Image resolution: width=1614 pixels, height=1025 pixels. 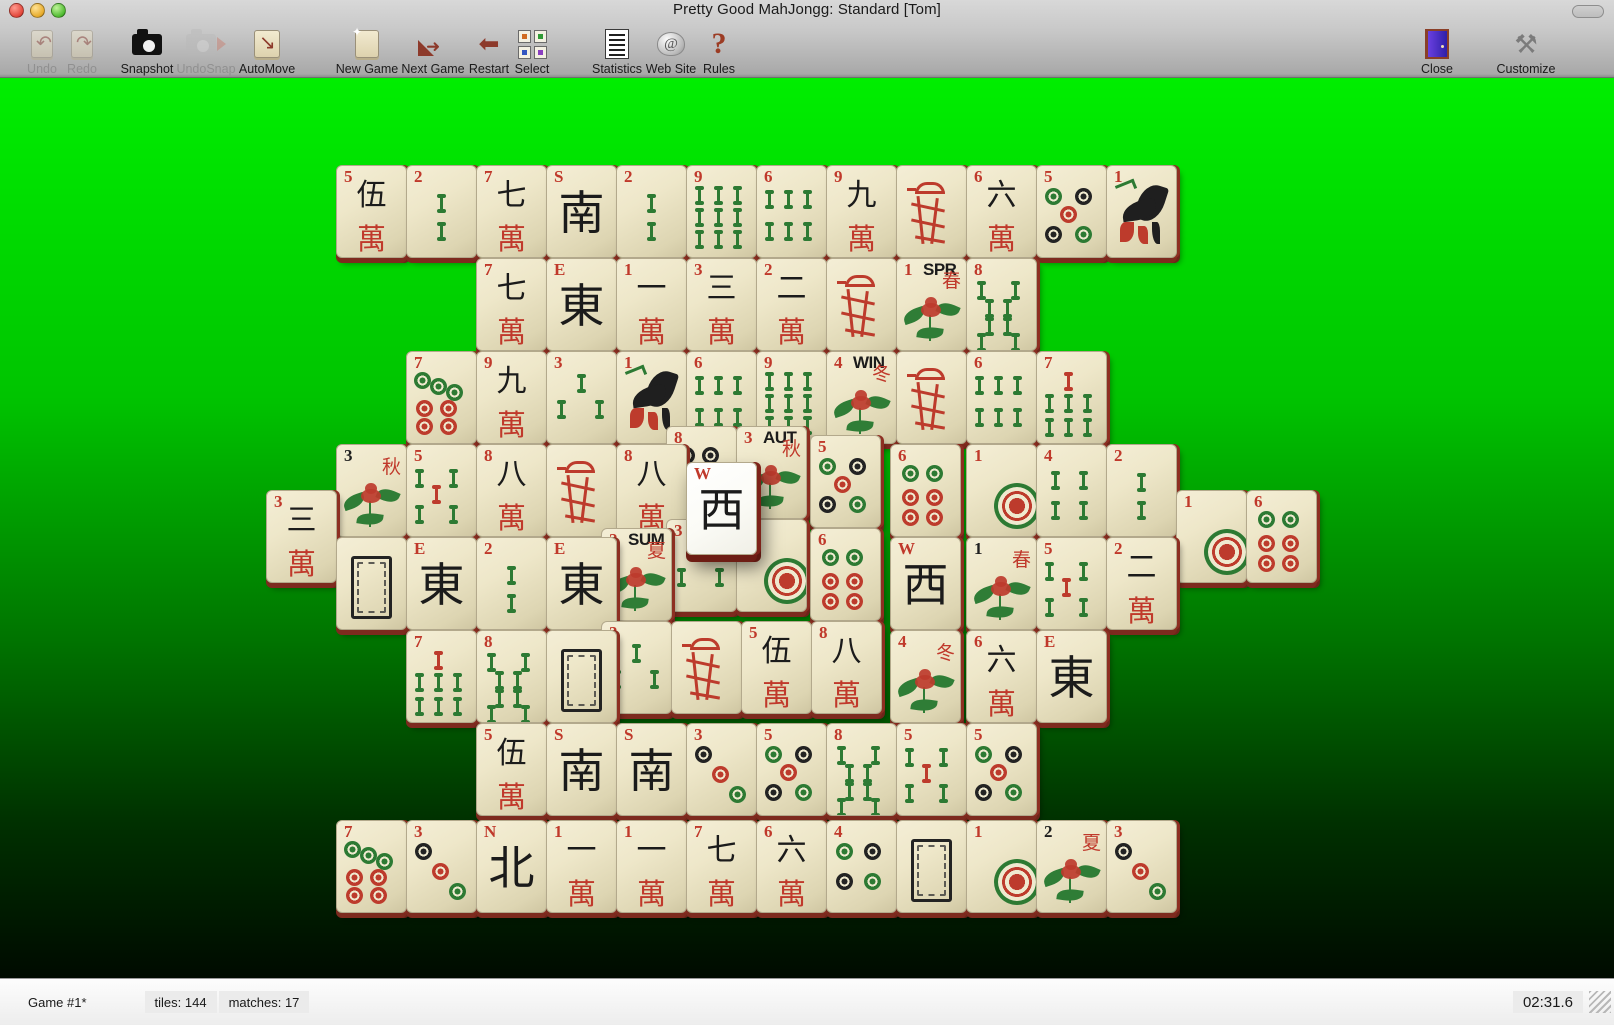 What do you see at coordinates (1141, 874) in the screenshot?
I see `dot-symbols` at bounding box center [1141, 874].